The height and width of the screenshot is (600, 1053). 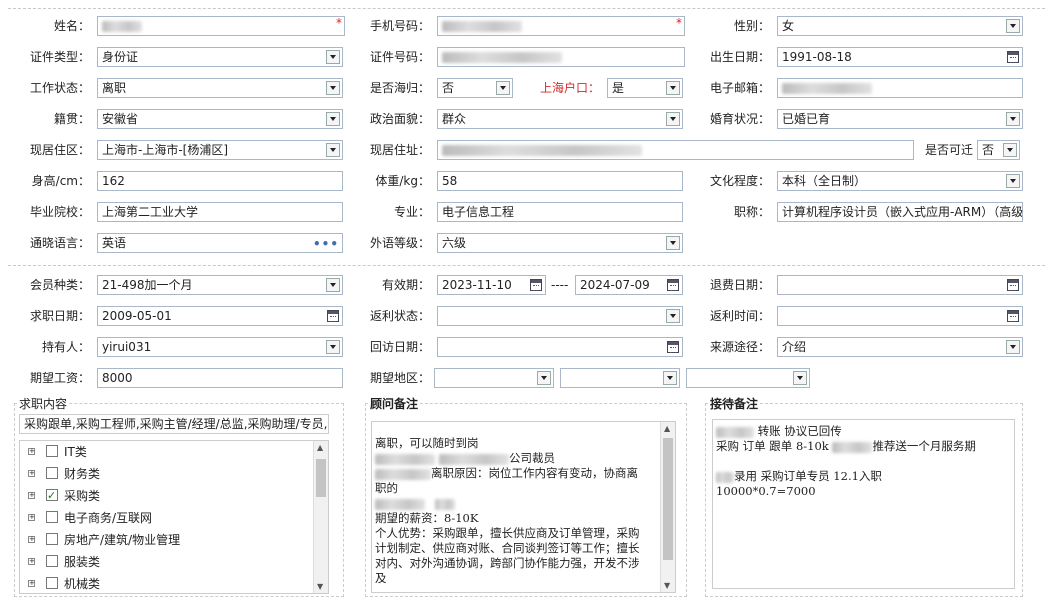 I want to click on political-select: 群众, so click(x=560, y=119).